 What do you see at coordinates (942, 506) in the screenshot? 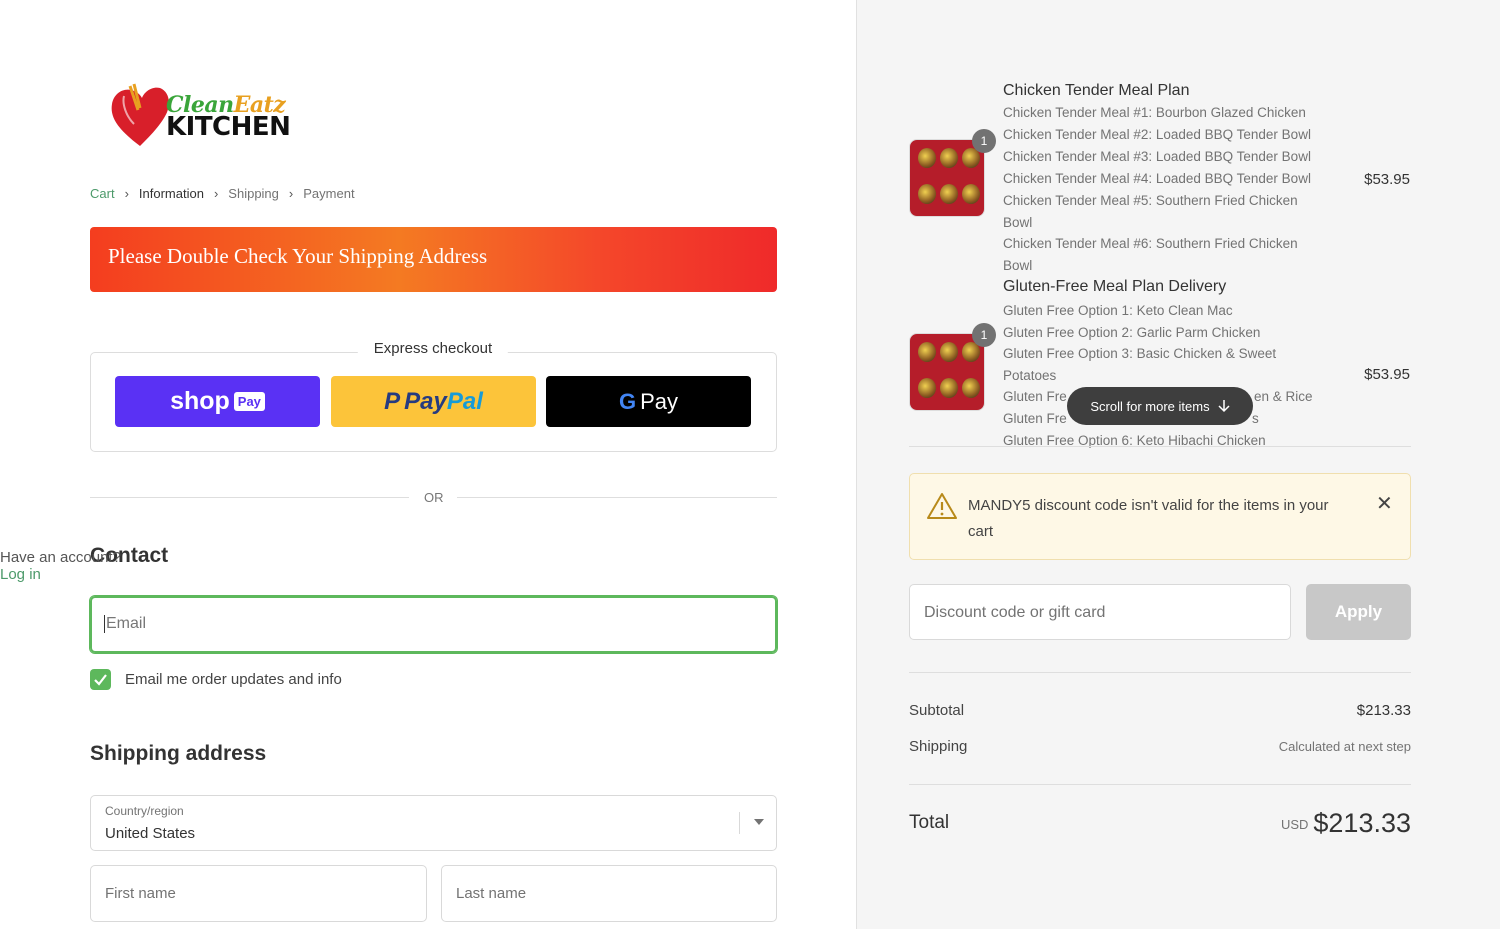
I see `warning-icon` at bounding box center [942, 506].